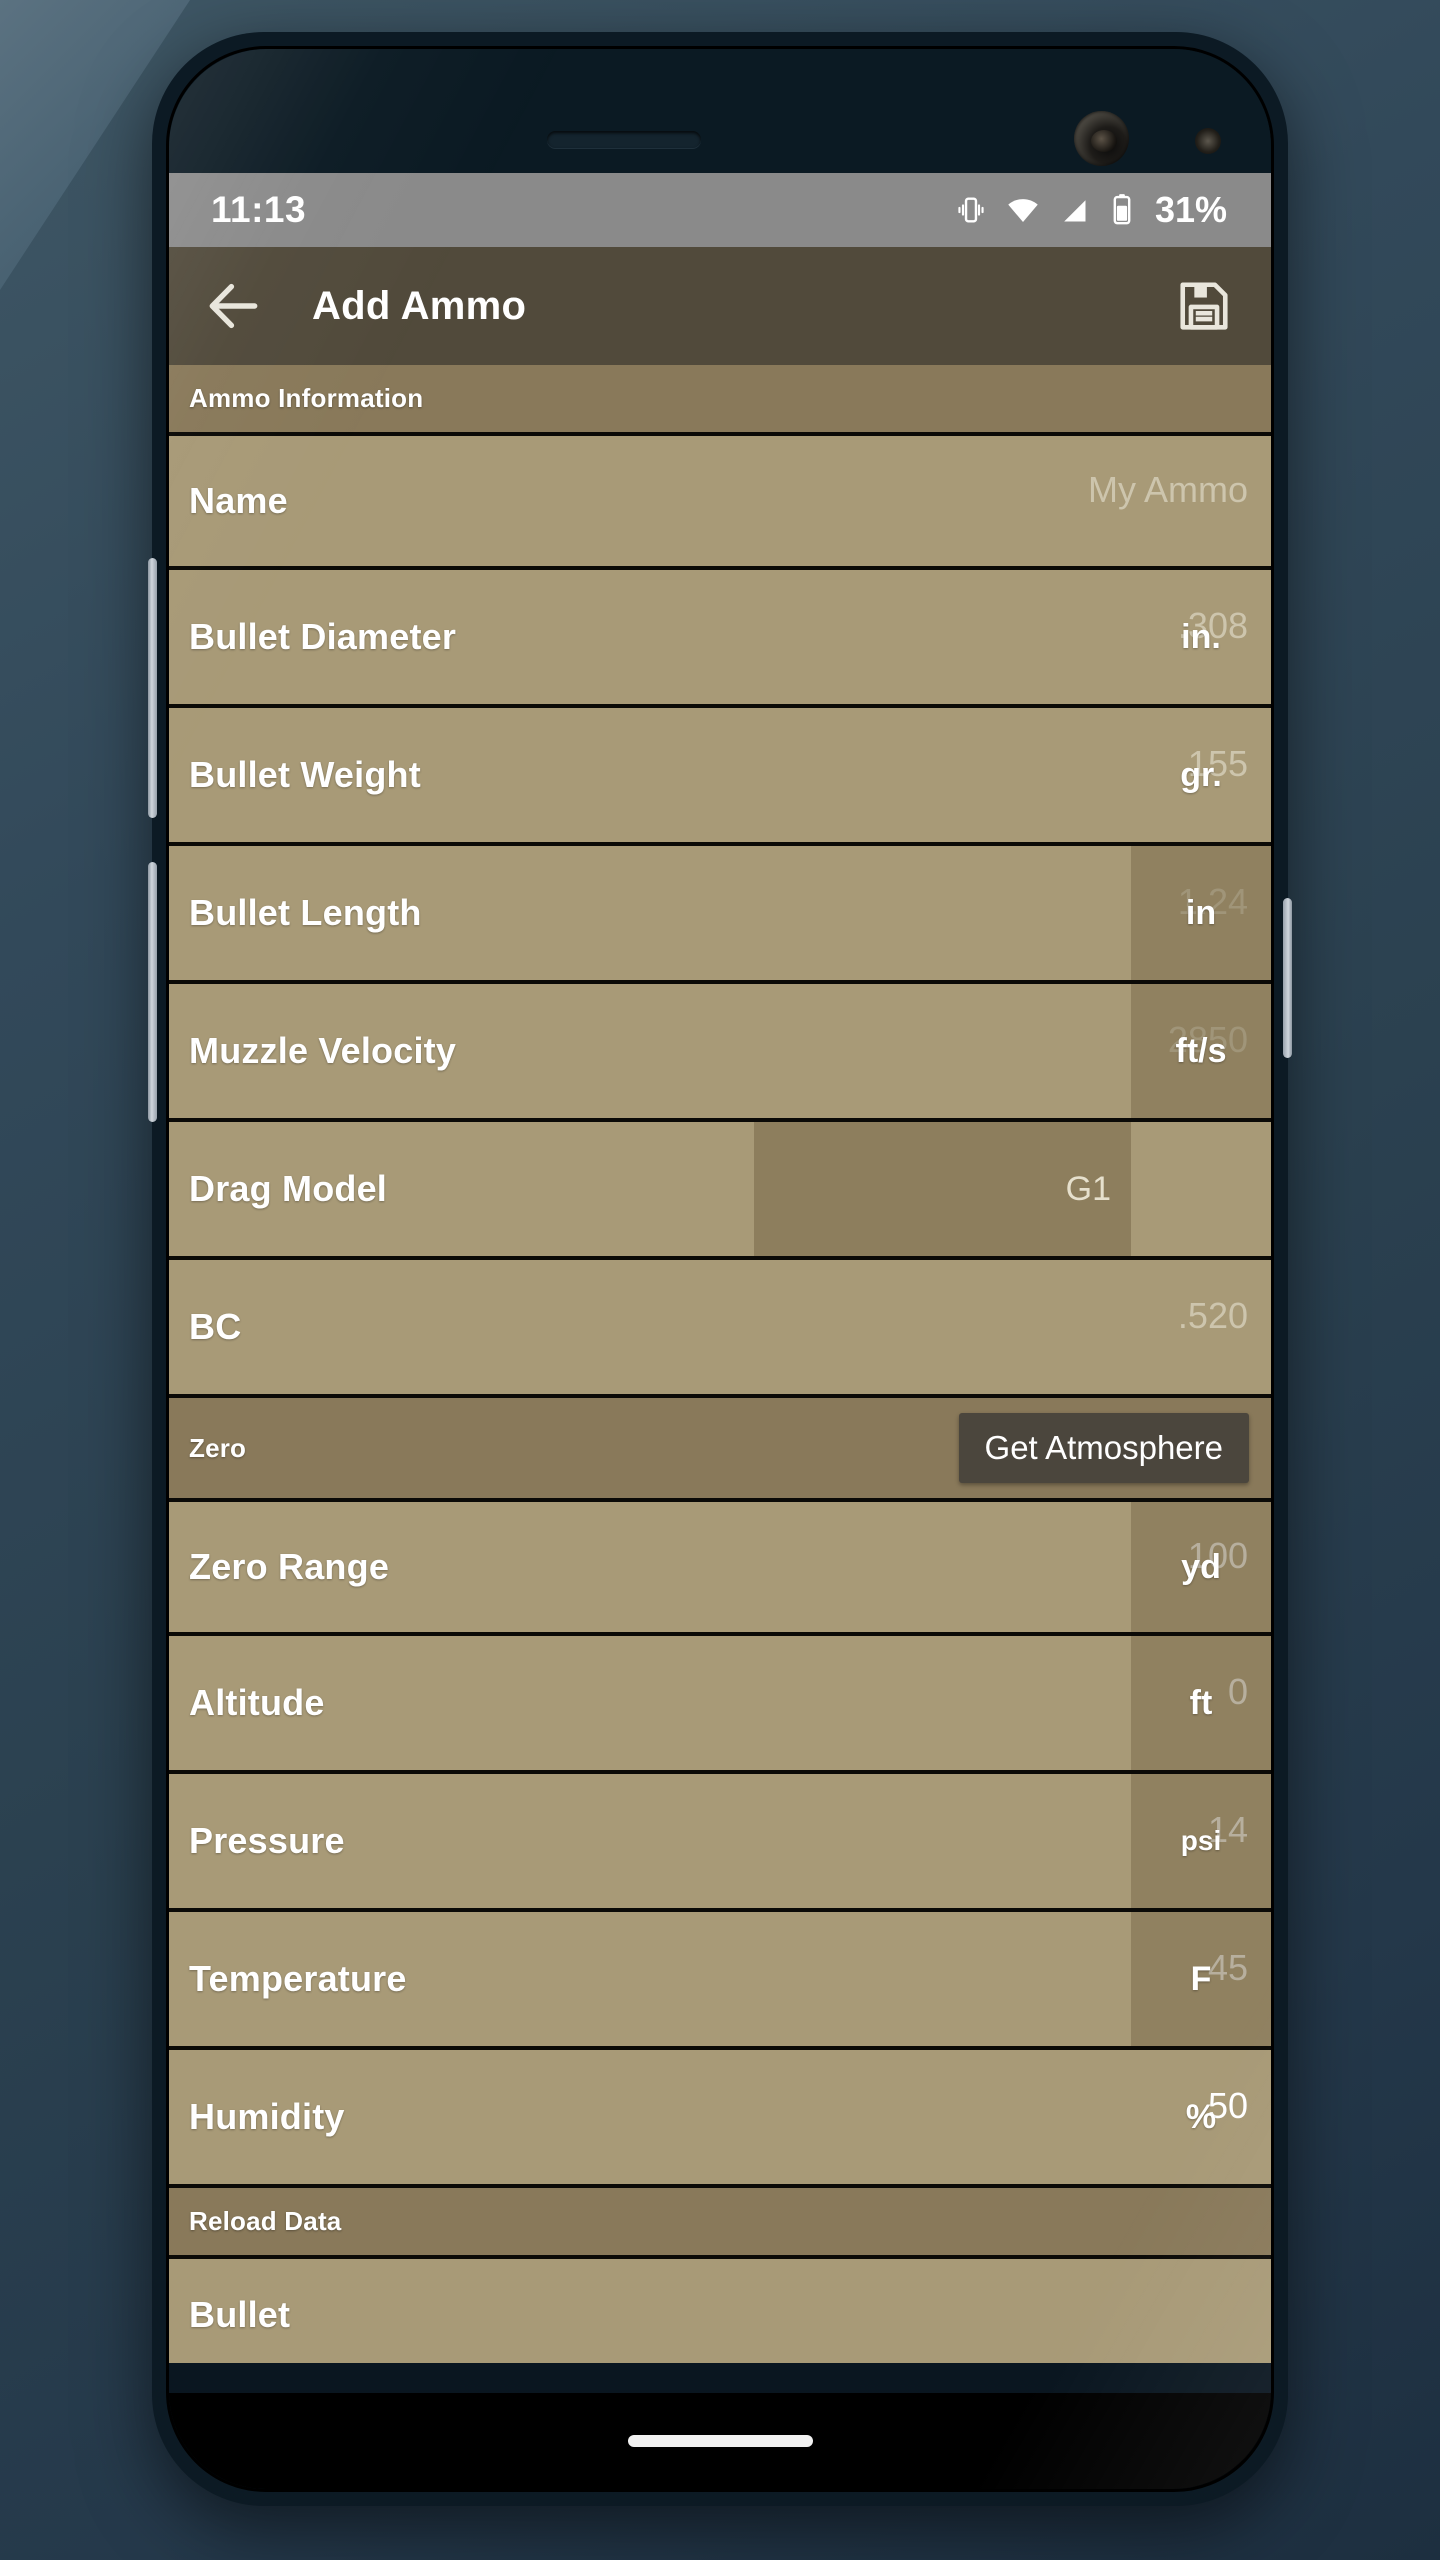 The height and width of the screenshot is (2560, 1440). Describe the element at coordinates (257, 1702) in the screenshot. I see `field-label: Altitude` at that location.